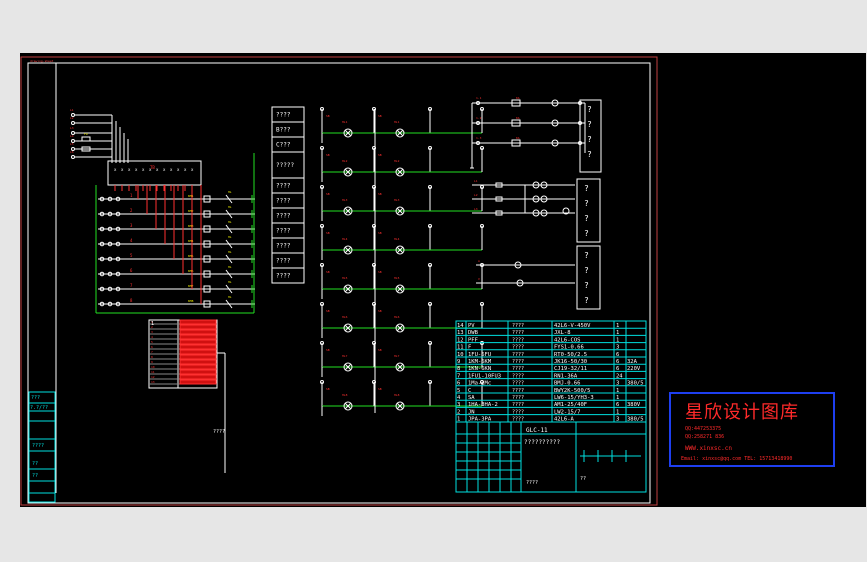 The width and height of the screenshot is (867, 562). I want to click on doc-q: ??, so click(583, 479).